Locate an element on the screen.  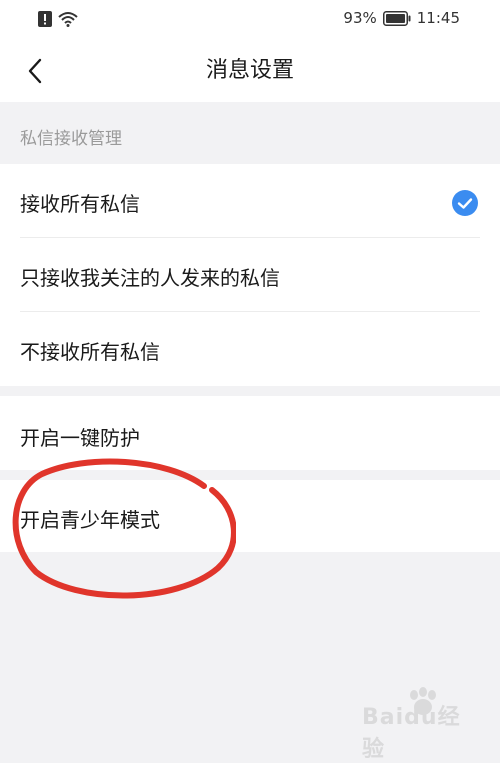
teen-mode-group: 开启青少年模式 is located at coordinates (250, 516).